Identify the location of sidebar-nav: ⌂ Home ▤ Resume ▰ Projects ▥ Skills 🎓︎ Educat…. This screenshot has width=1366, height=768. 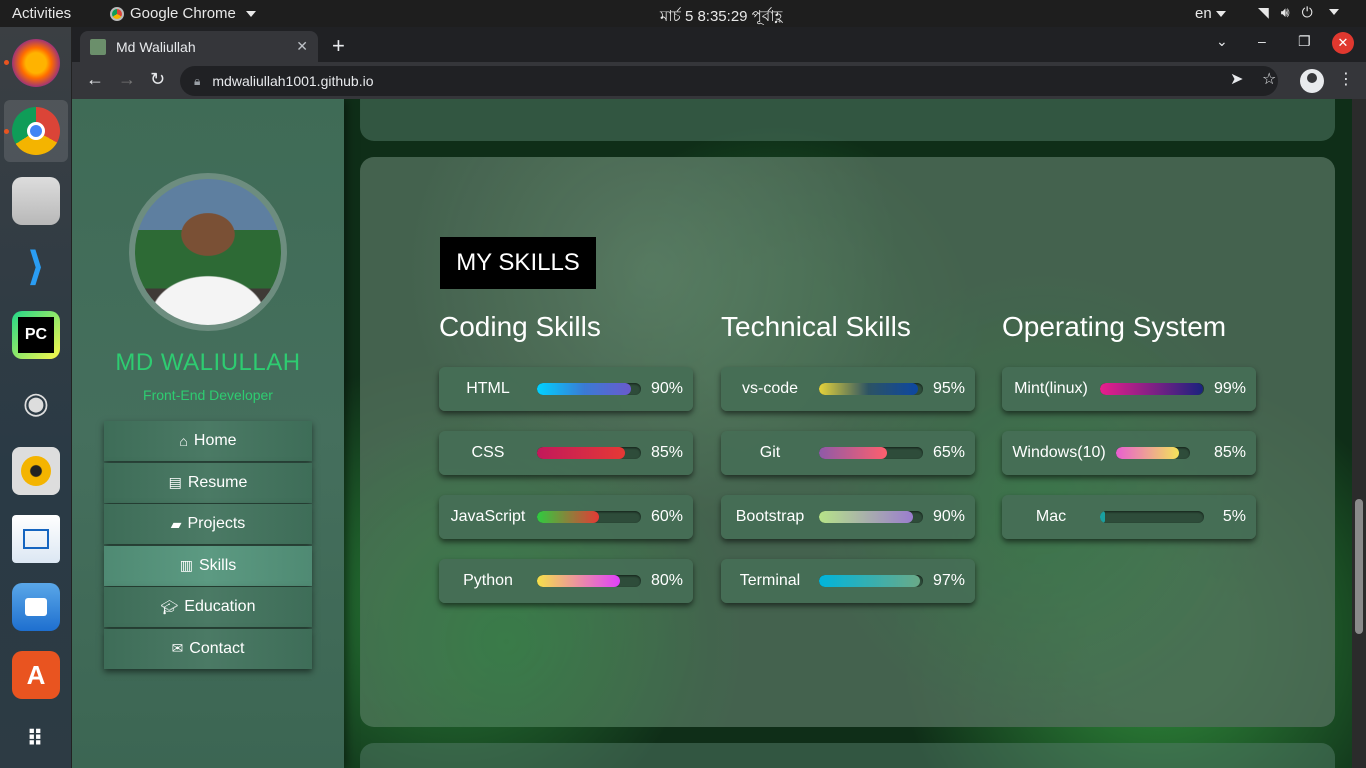
(208, 546).